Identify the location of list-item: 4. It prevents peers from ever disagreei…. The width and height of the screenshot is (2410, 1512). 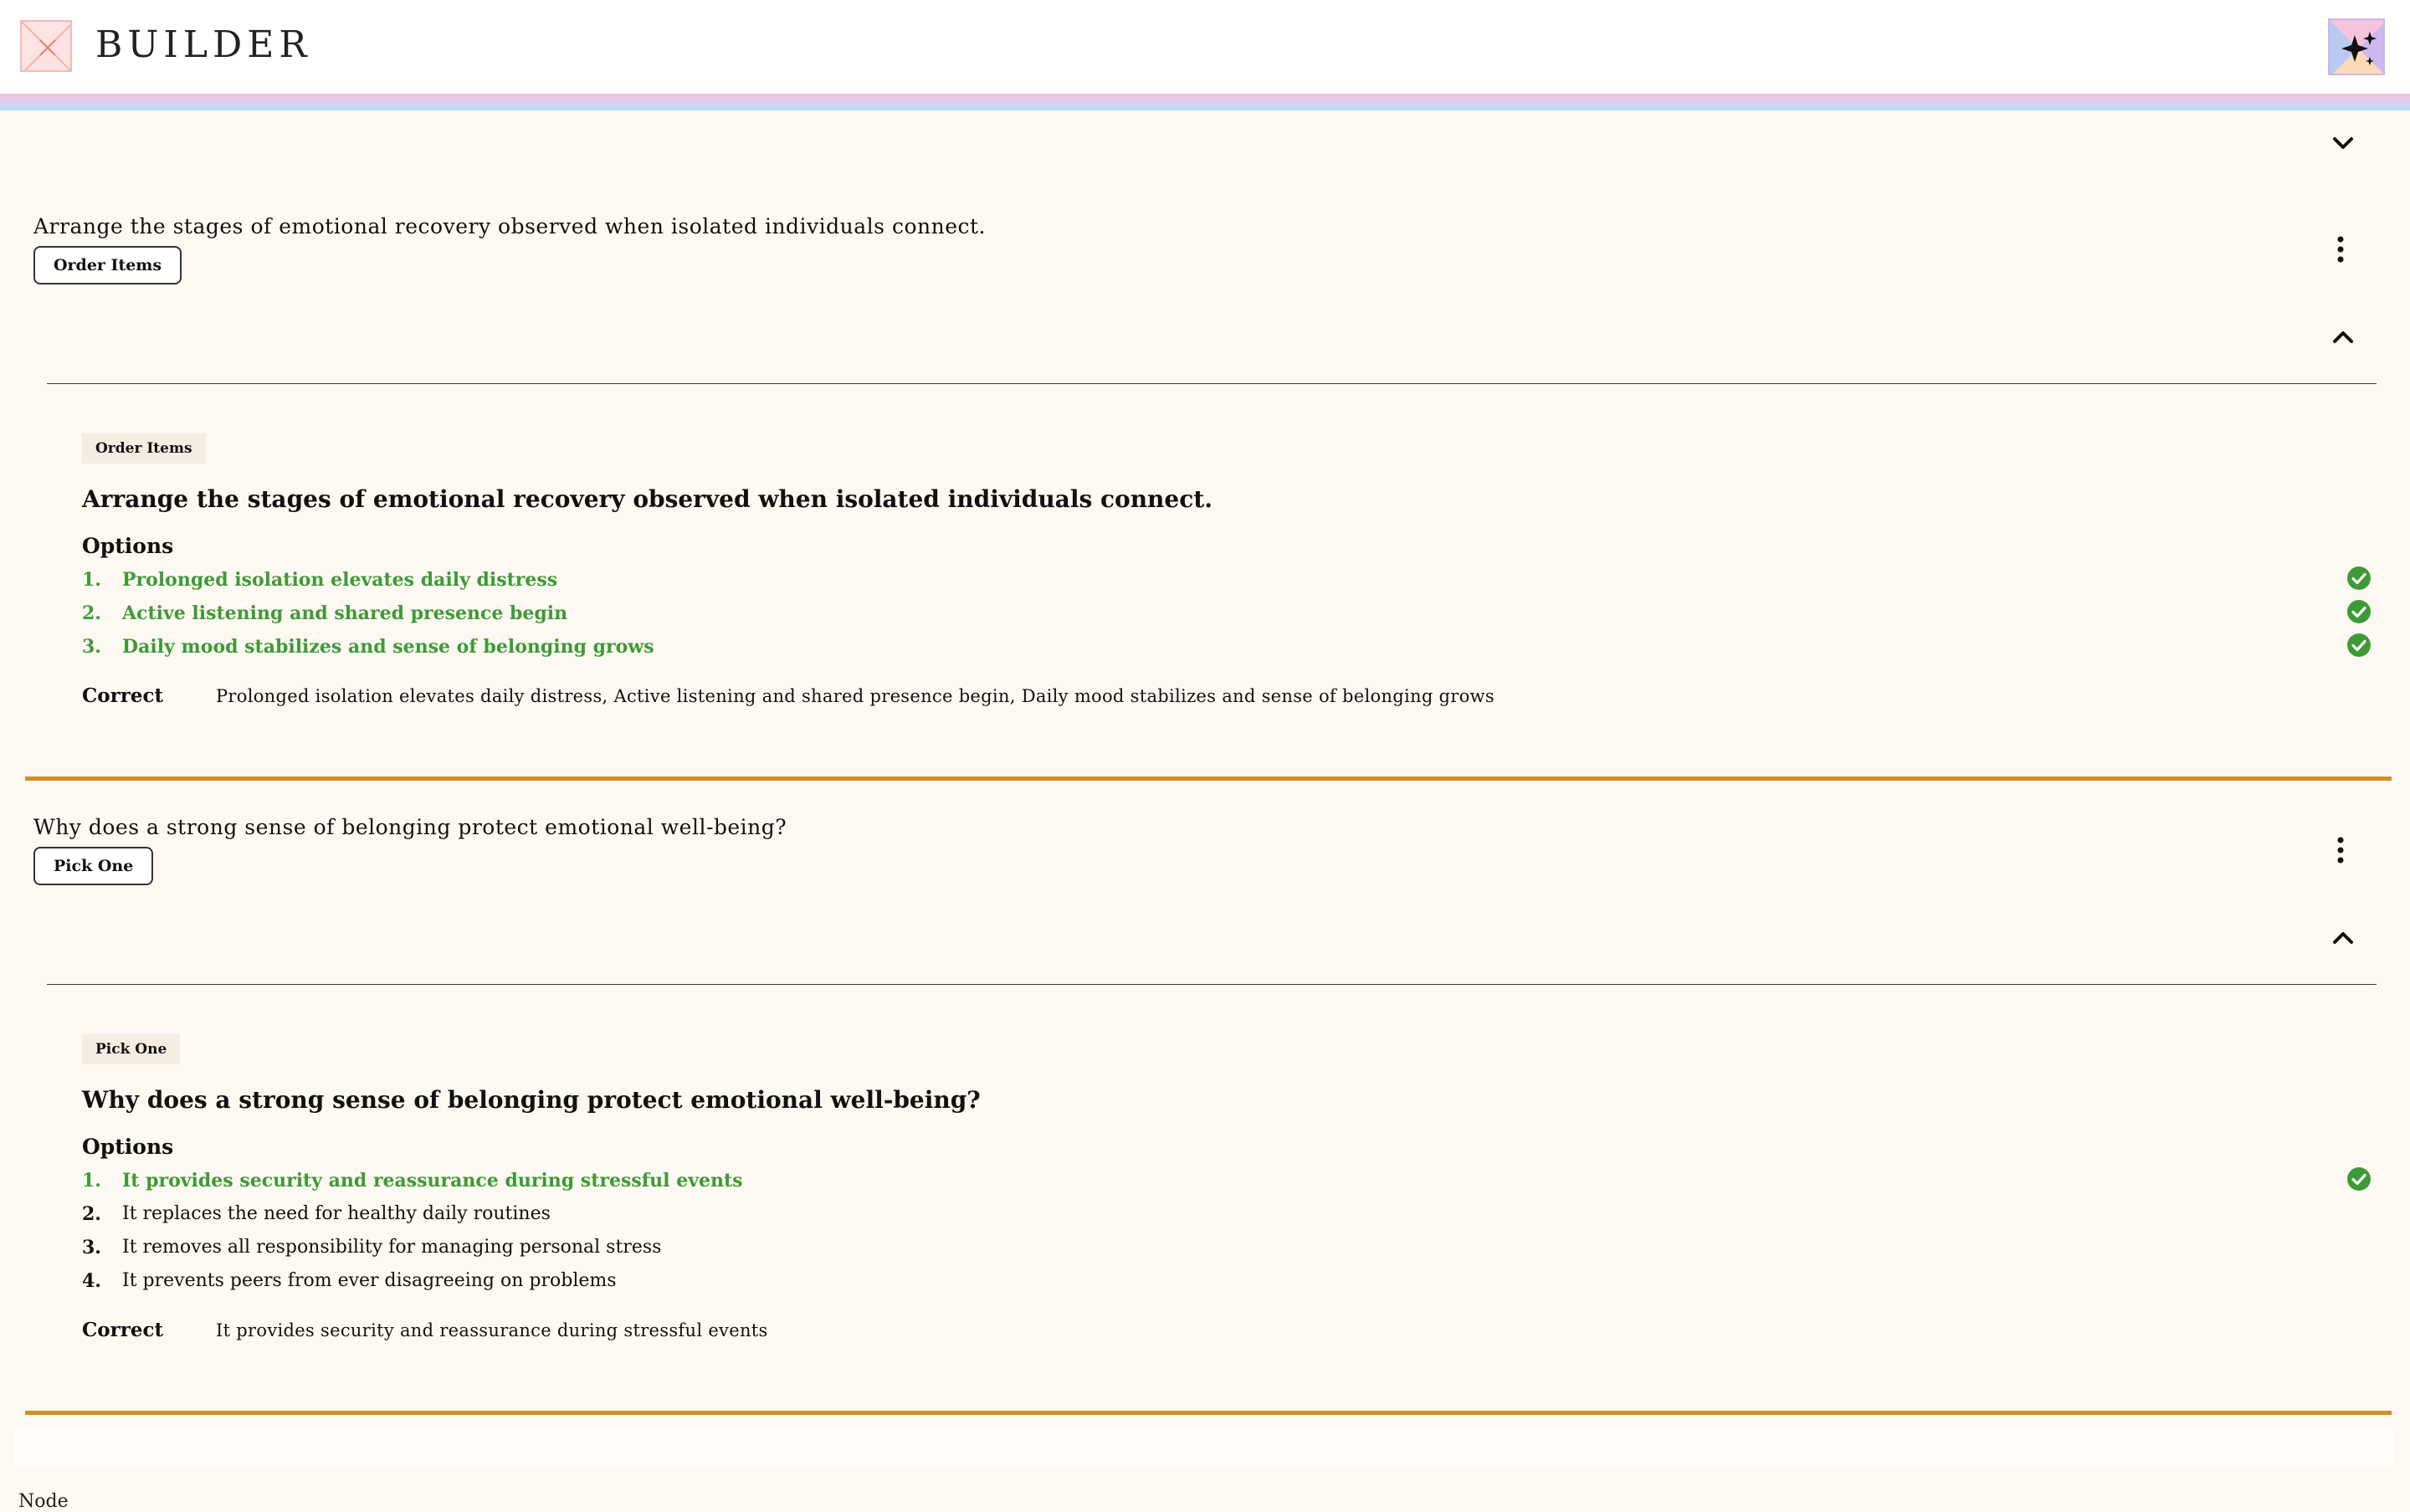
(1241, 1282).